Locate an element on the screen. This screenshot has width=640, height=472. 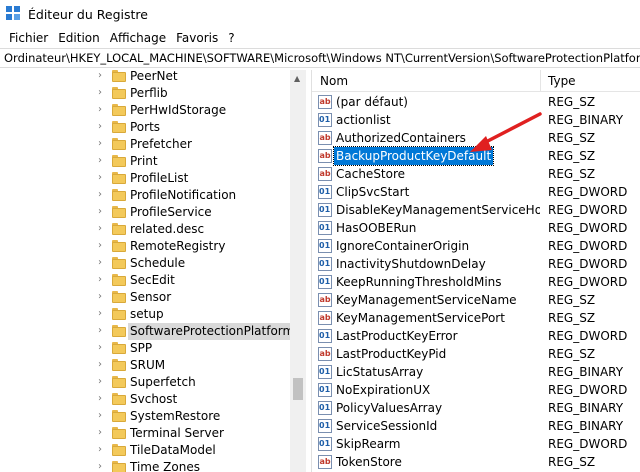
value-row: 011 IgnoreContainerOrigin REG_DWORD is located at coordinates (476, 246).